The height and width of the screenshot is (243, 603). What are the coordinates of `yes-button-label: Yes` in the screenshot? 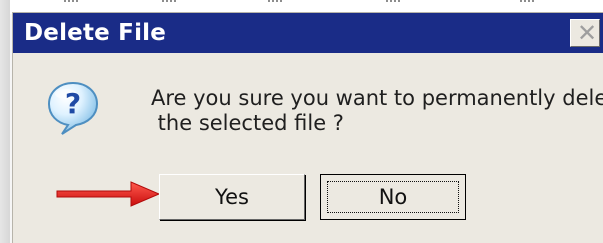 It's located at (232, 197).